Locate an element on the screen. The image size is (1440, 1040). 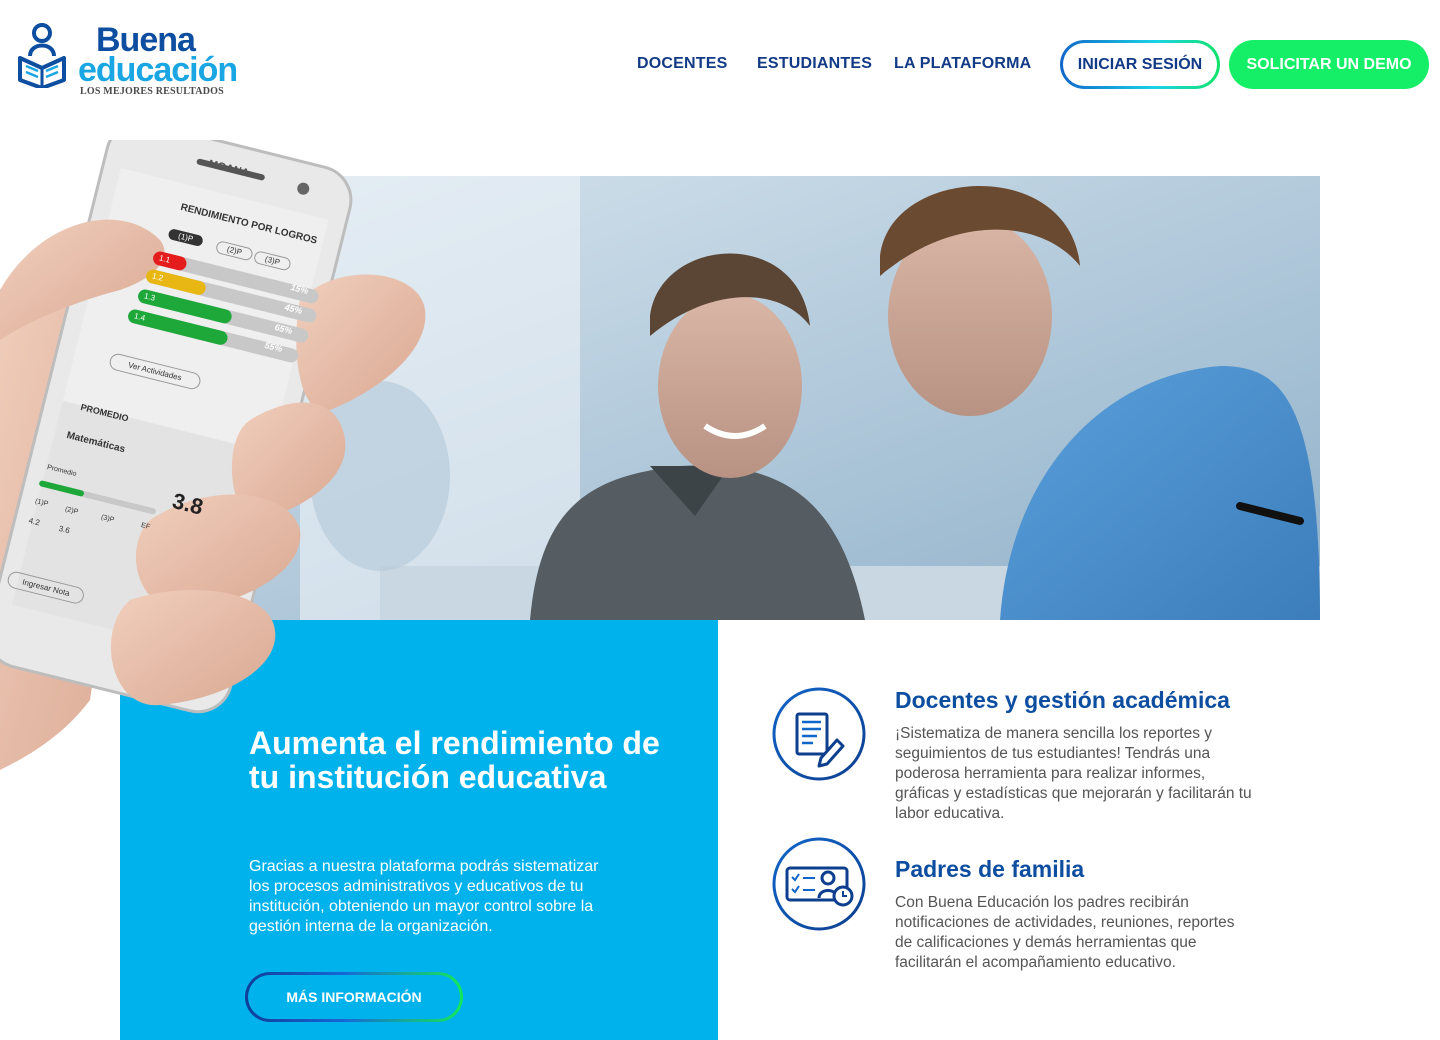
brand-tagline: LOS MEJORES RESULTADOS is located at coordinates (152, 91).